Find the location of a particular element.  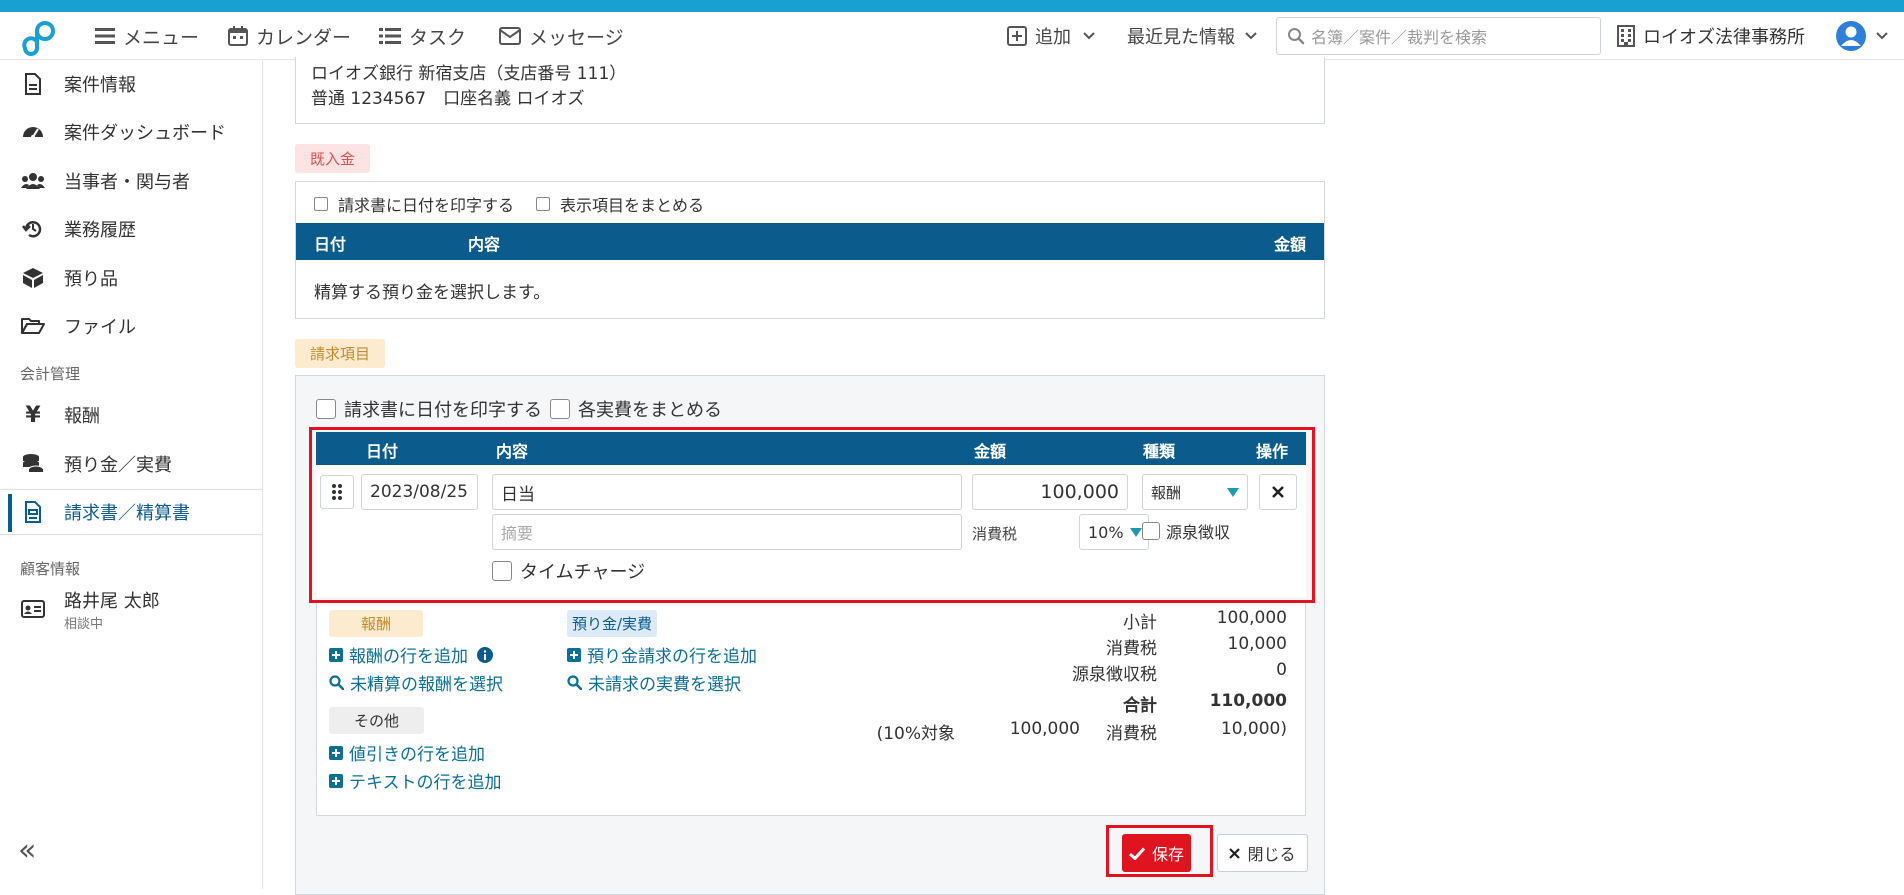

recent-dropdown: 最近見た情報 is located at coordinates (1196, 36).